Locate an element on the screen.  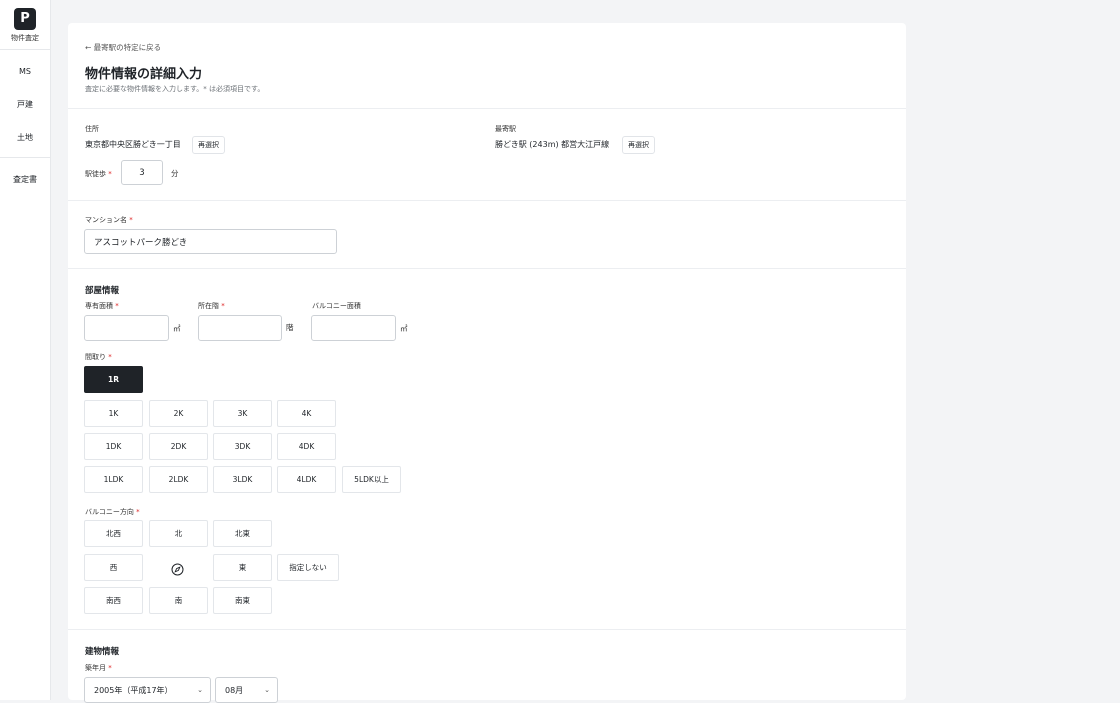
layout-option: 4LDK is located at coordinates (306, 479).